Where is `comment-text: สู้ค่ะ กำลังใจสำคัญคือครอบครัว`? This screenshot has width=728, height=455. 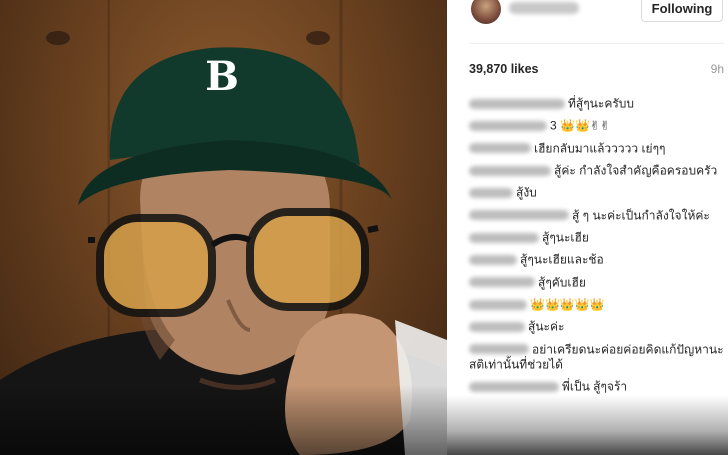 comment-text: สู้ค่ะ กำลังใจสำคัญคือครอบครัว is located at coordinates (636, 170).